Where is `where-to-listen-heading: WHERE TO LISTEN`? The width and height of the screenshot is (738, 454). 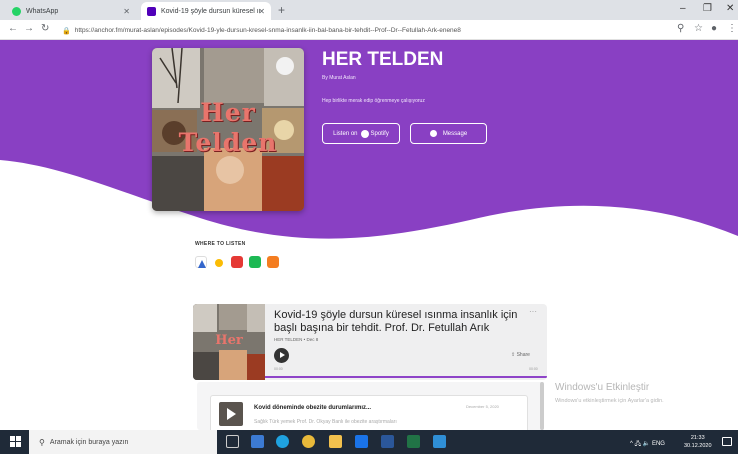
where-to-listen-heading: WHERE TO LISTEN is located at coordinates (220, 244).